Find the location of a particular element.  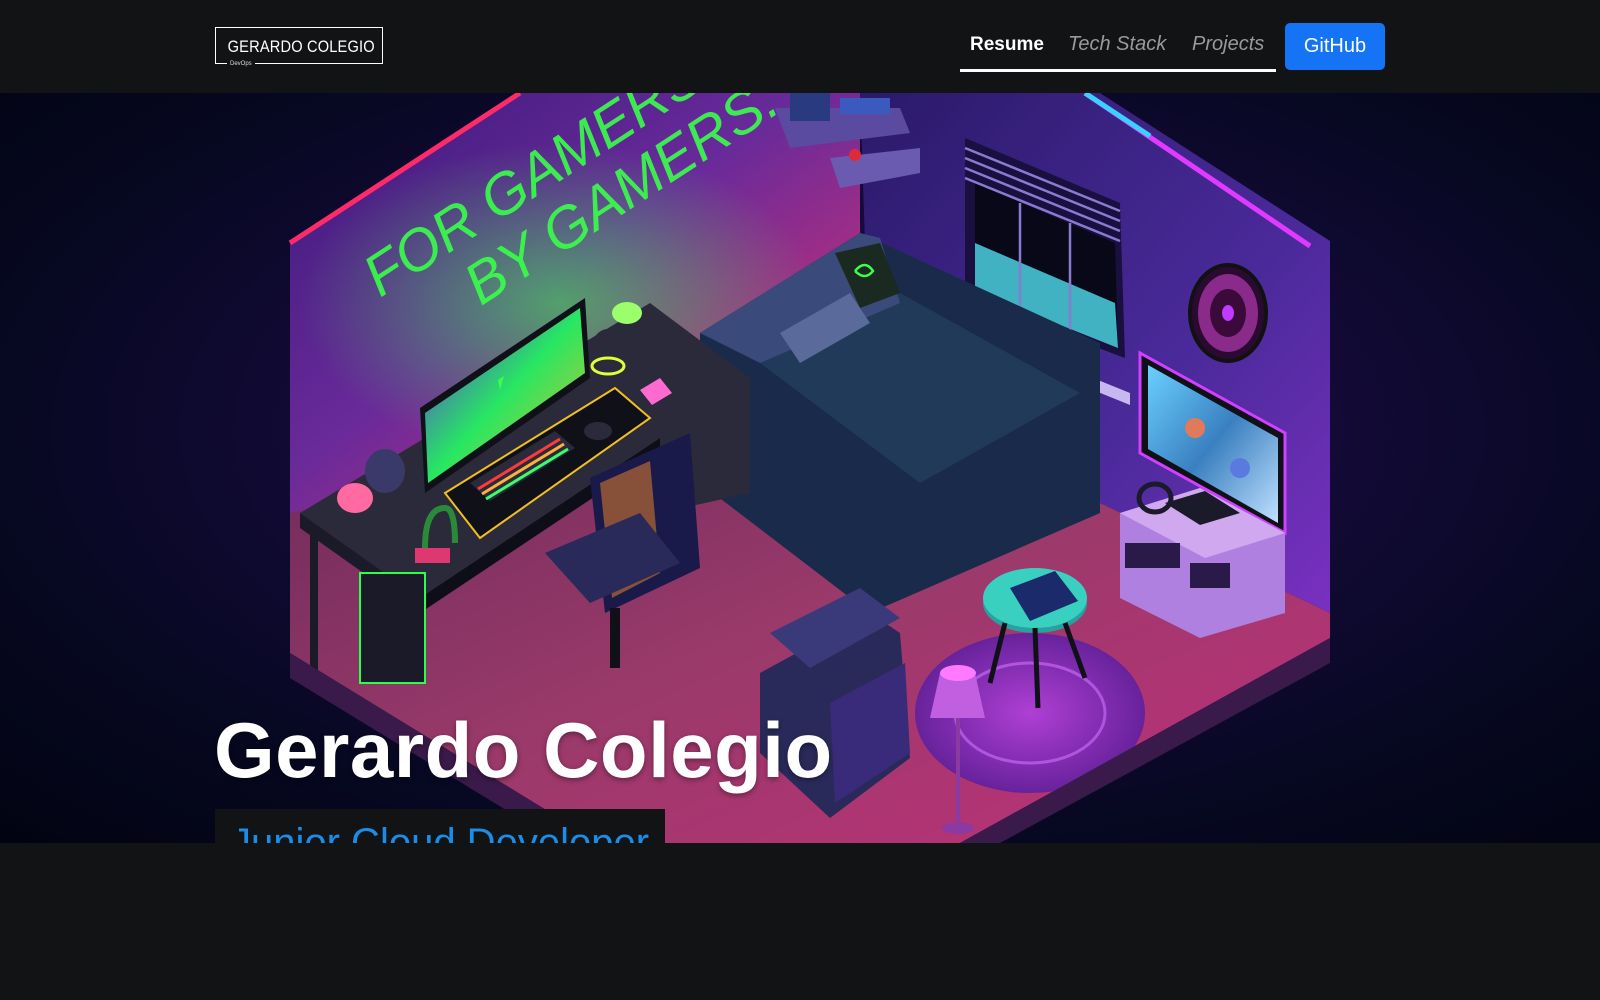

nav-active-underline is located at coordinates (1118, 70).